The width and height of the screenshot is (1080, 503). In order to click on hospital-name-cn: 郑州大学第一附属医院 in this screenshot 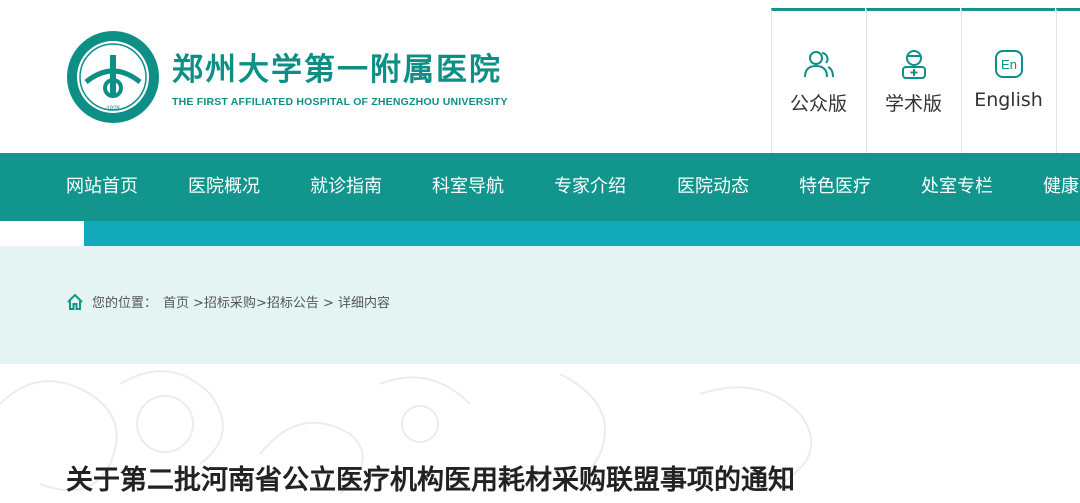, I will do `click(337, 66)`.